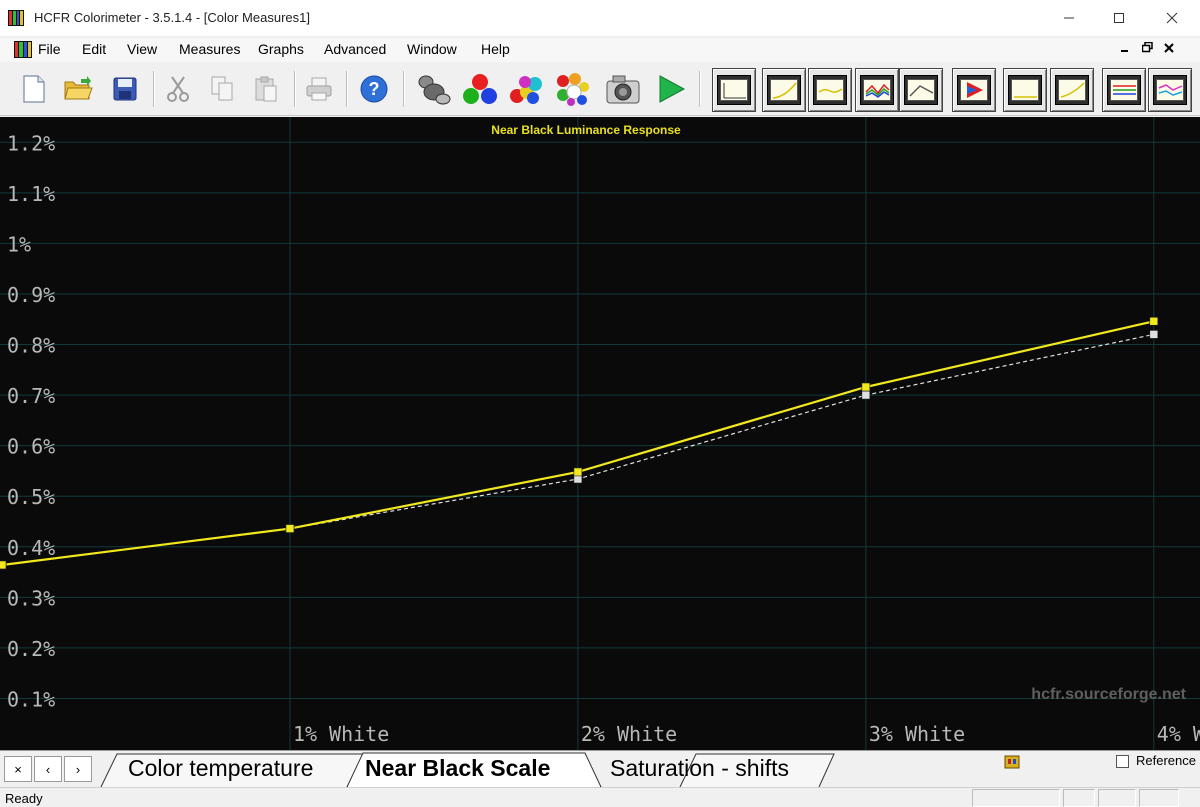 This screenshot has width=1200, height=807. What do you see at coordinates (209, 49) in the screenshot?
I see `menu-measures: Measures` at bounding box center [209, 49].